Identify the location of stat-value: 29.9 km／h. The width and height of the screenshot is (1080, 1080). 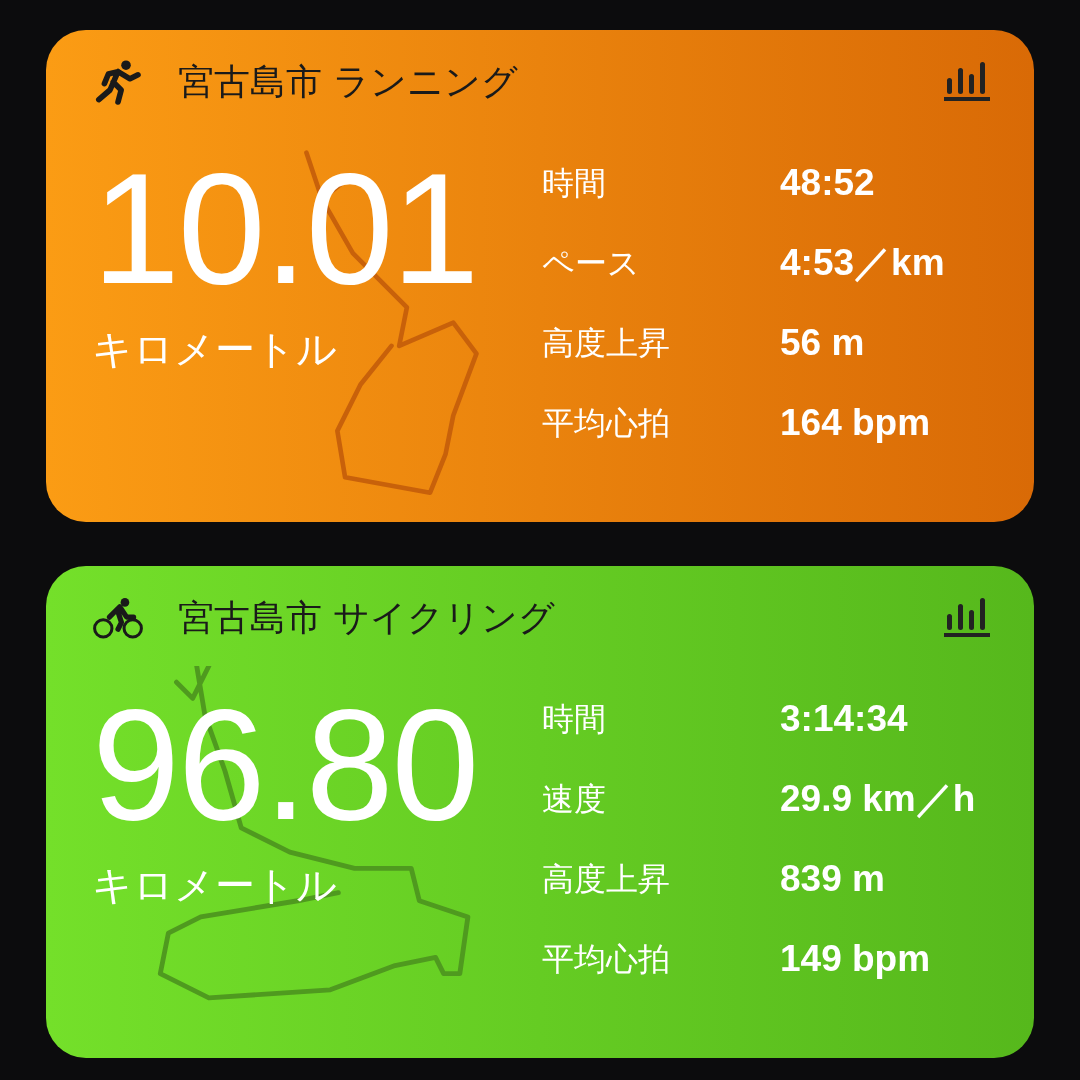
(878, 799).